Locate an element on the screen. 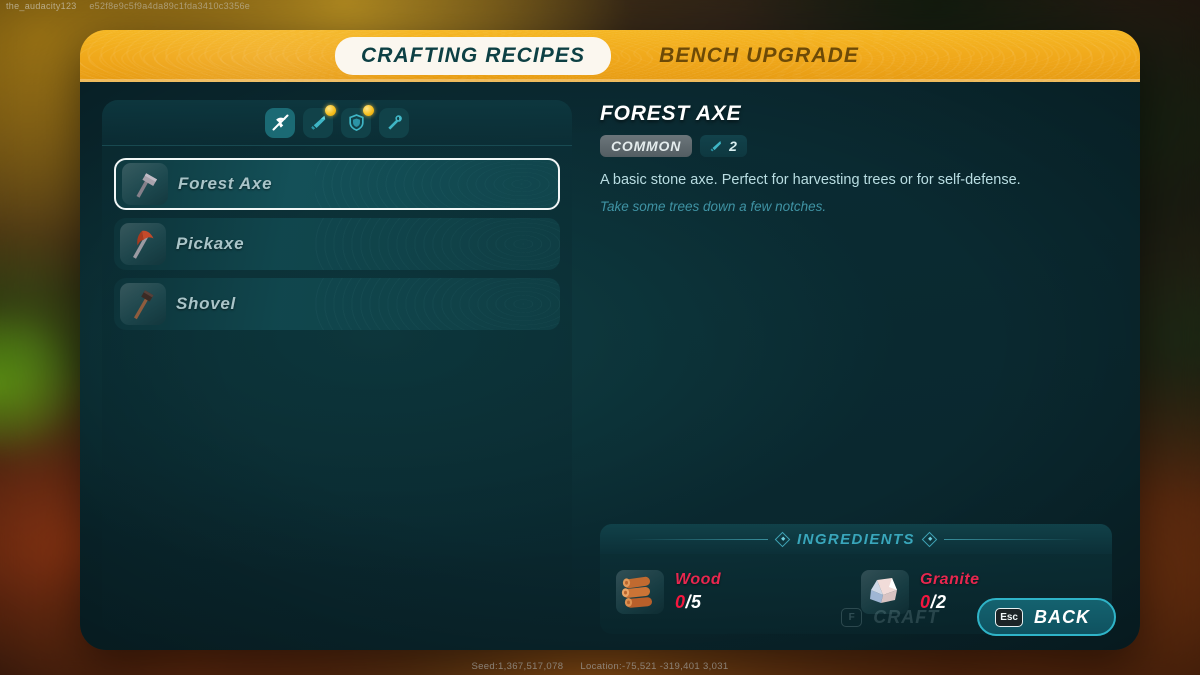  tab-bench-upgrade: BENCH UPGRADE is located at coordinates (759, 56).